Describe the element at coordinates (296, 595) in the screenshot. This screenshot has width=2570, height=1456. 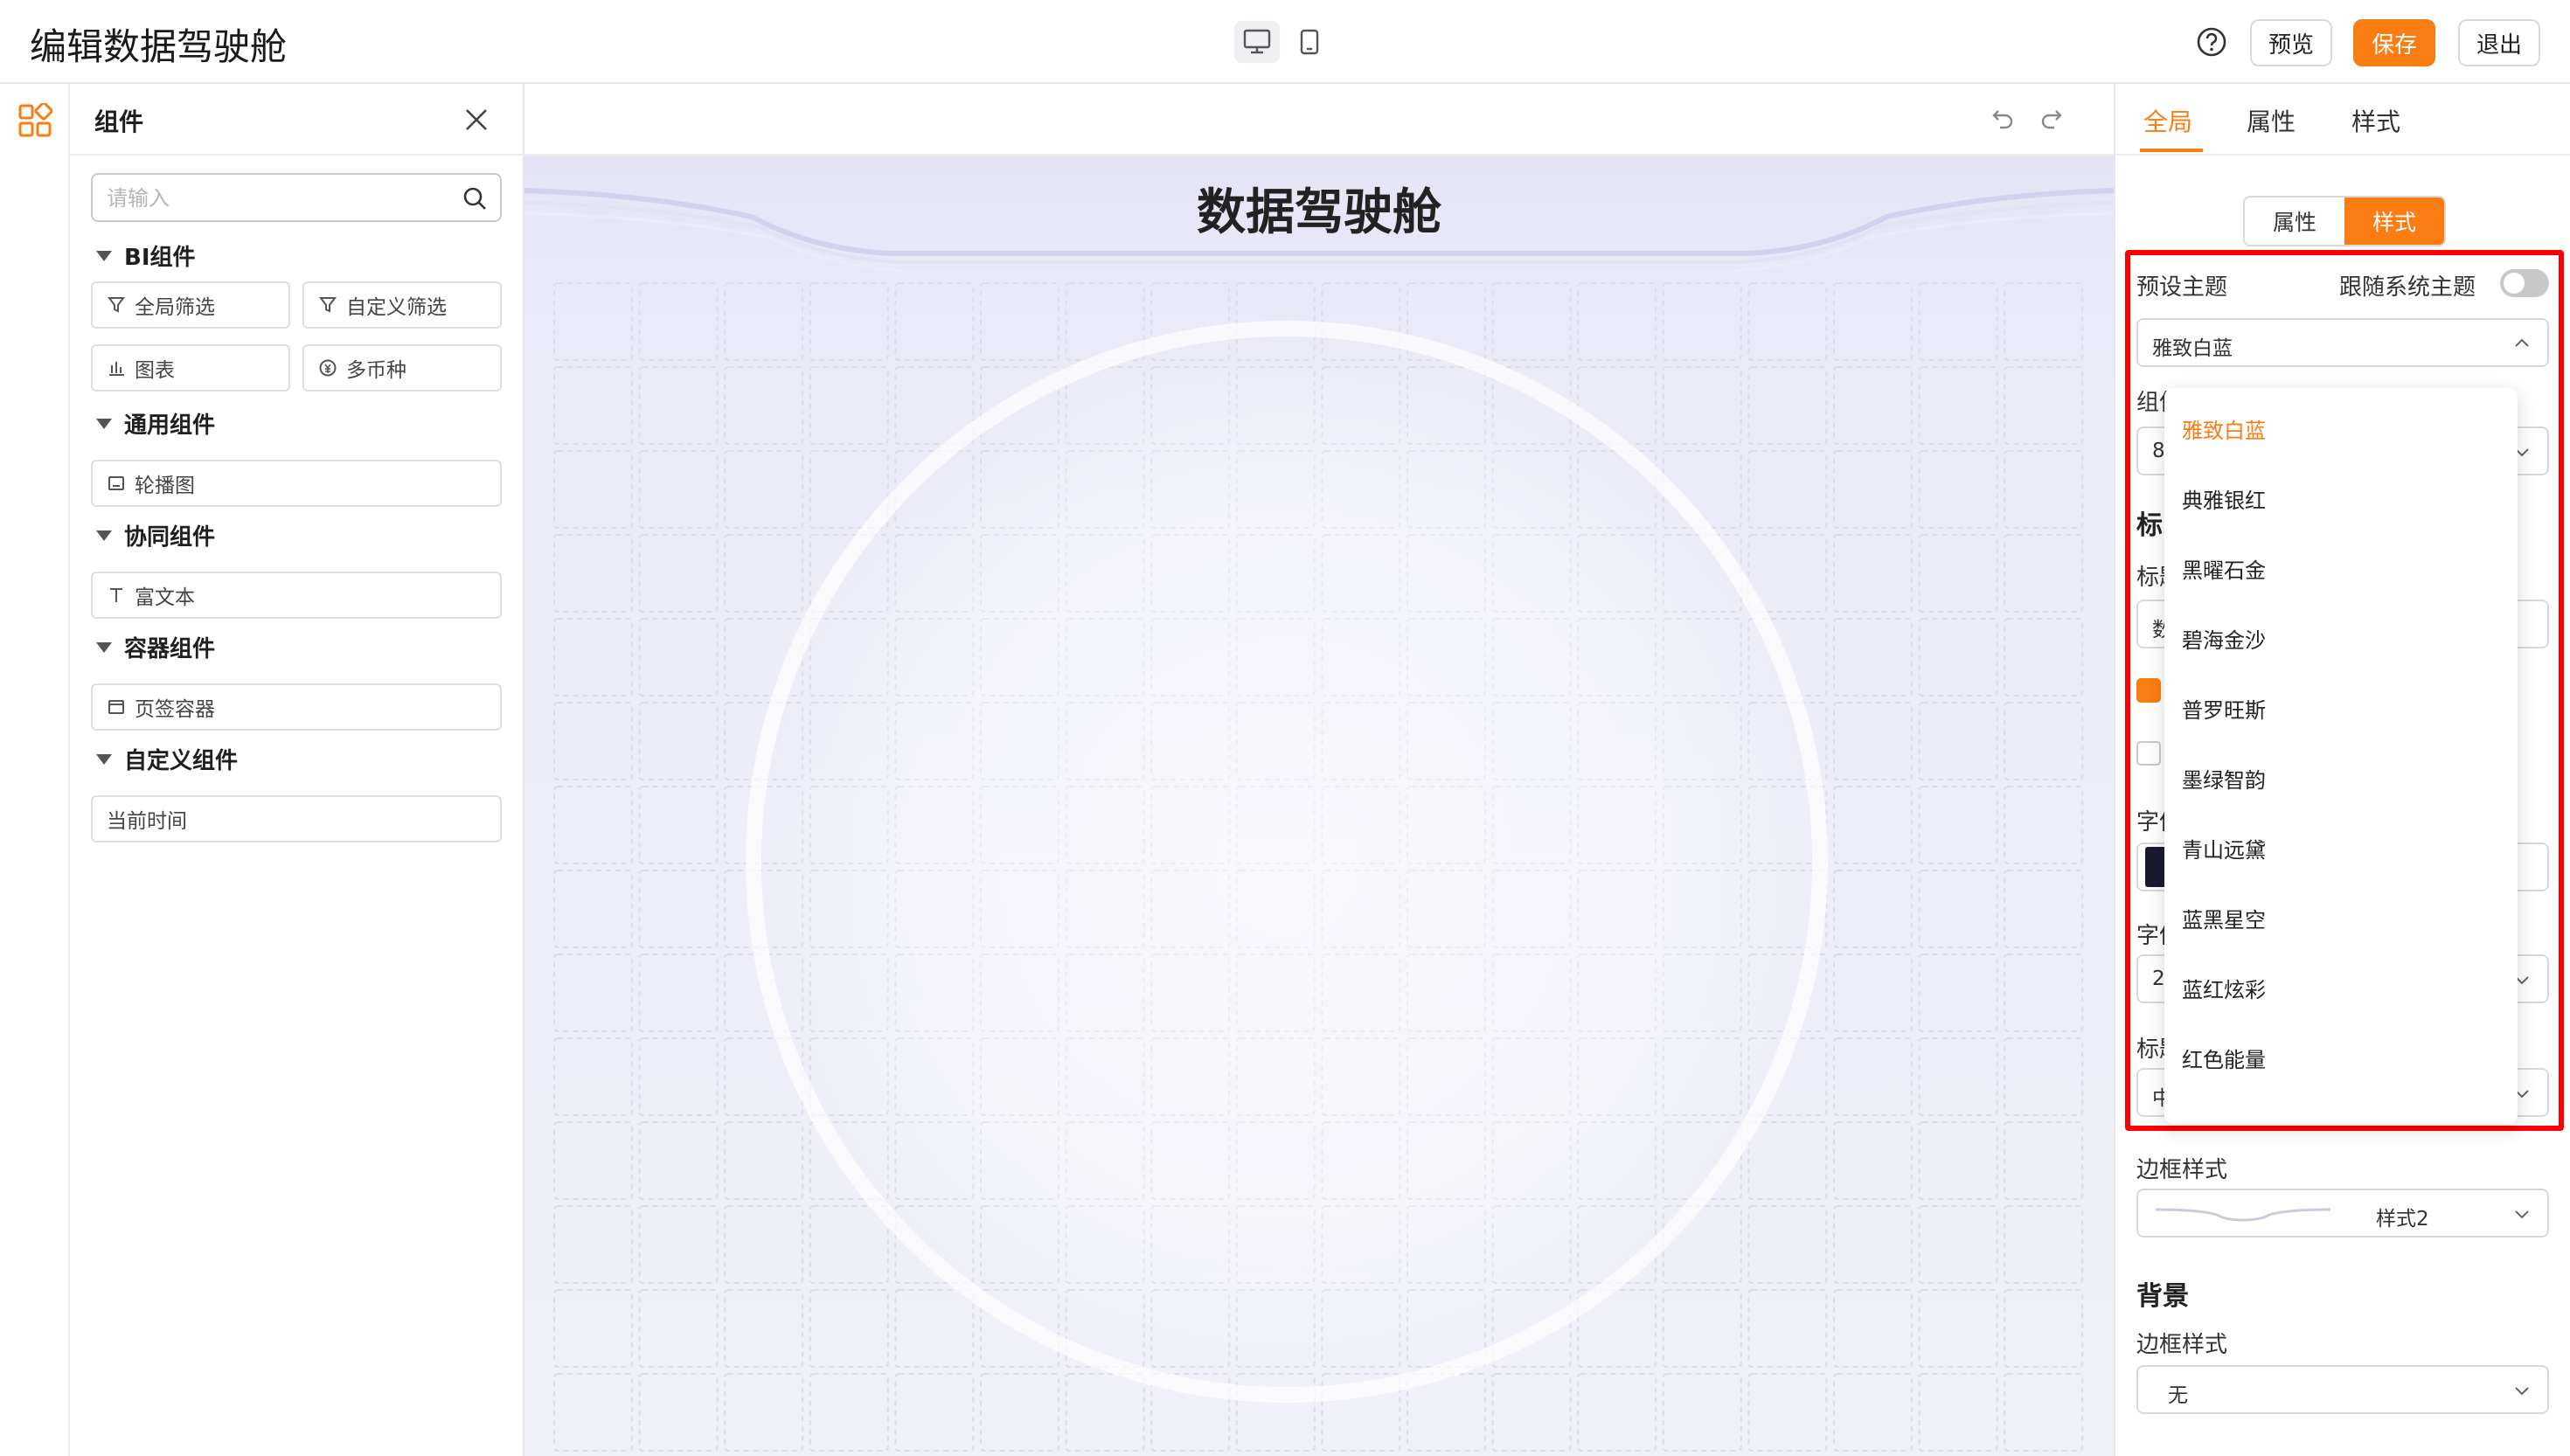
I see `component-rich-text: 富文本` at that location.